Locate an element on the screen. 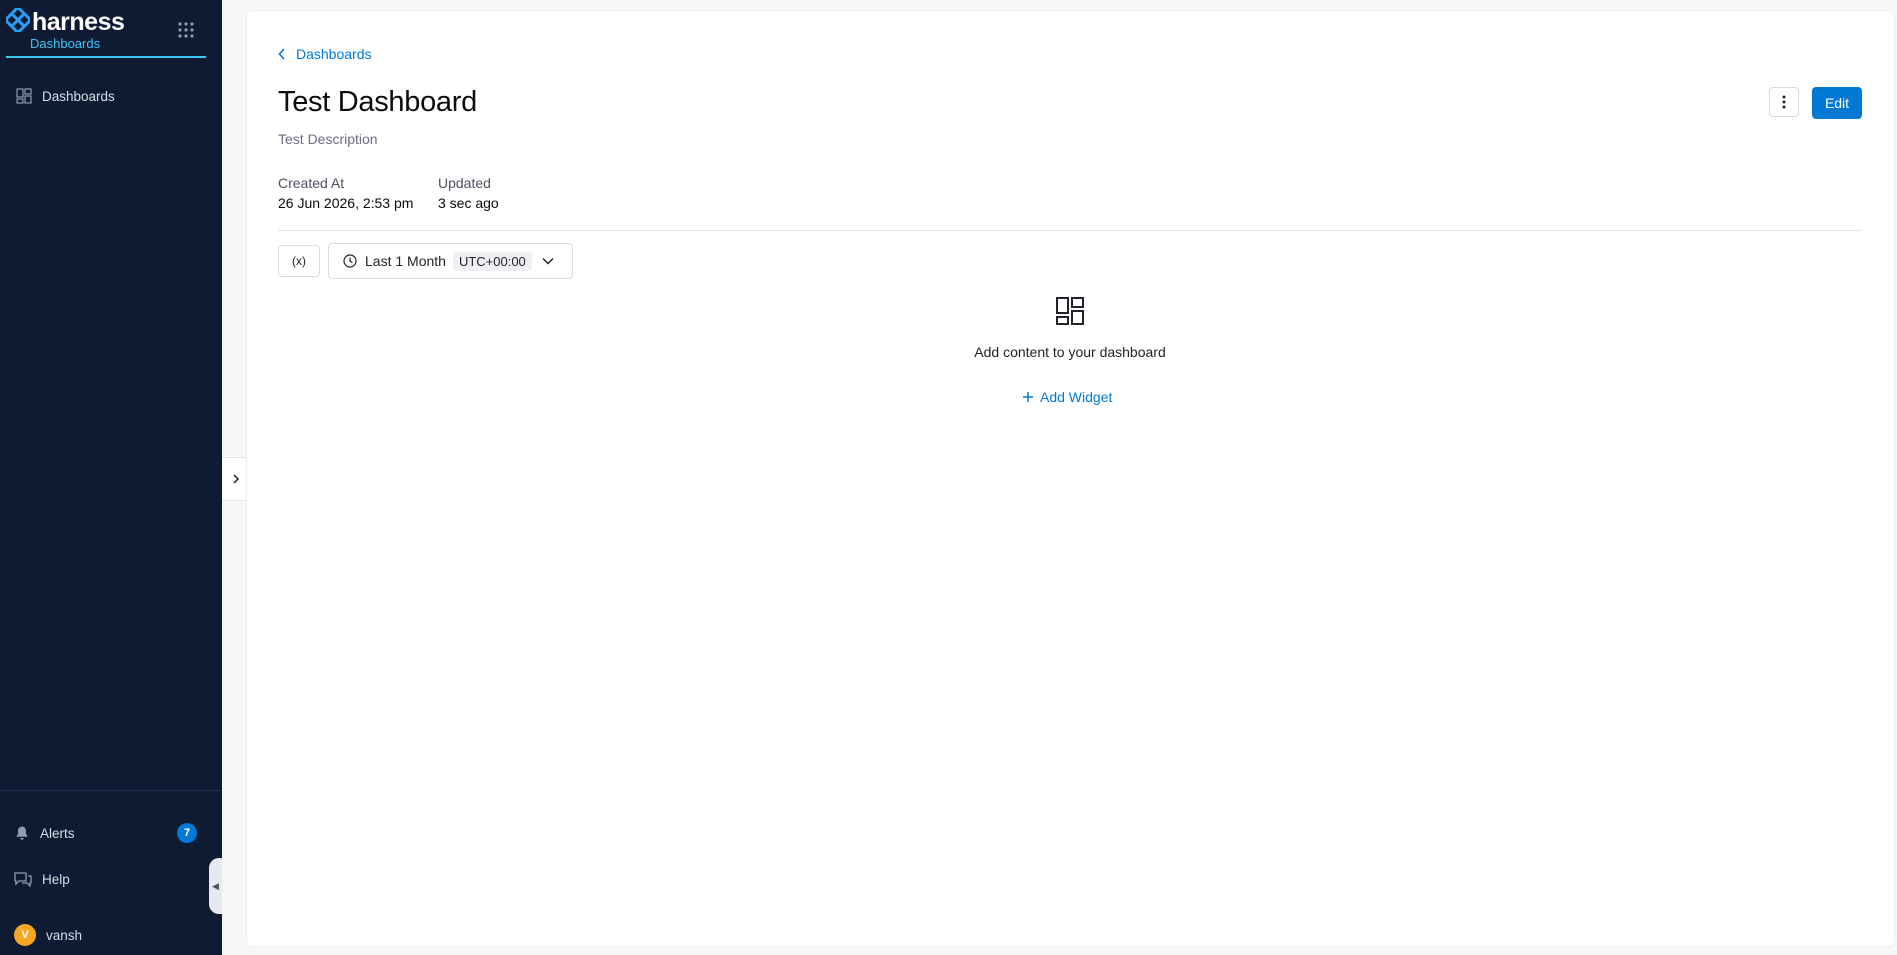  edit-button: Edit is located at coordinates (1837, 103).